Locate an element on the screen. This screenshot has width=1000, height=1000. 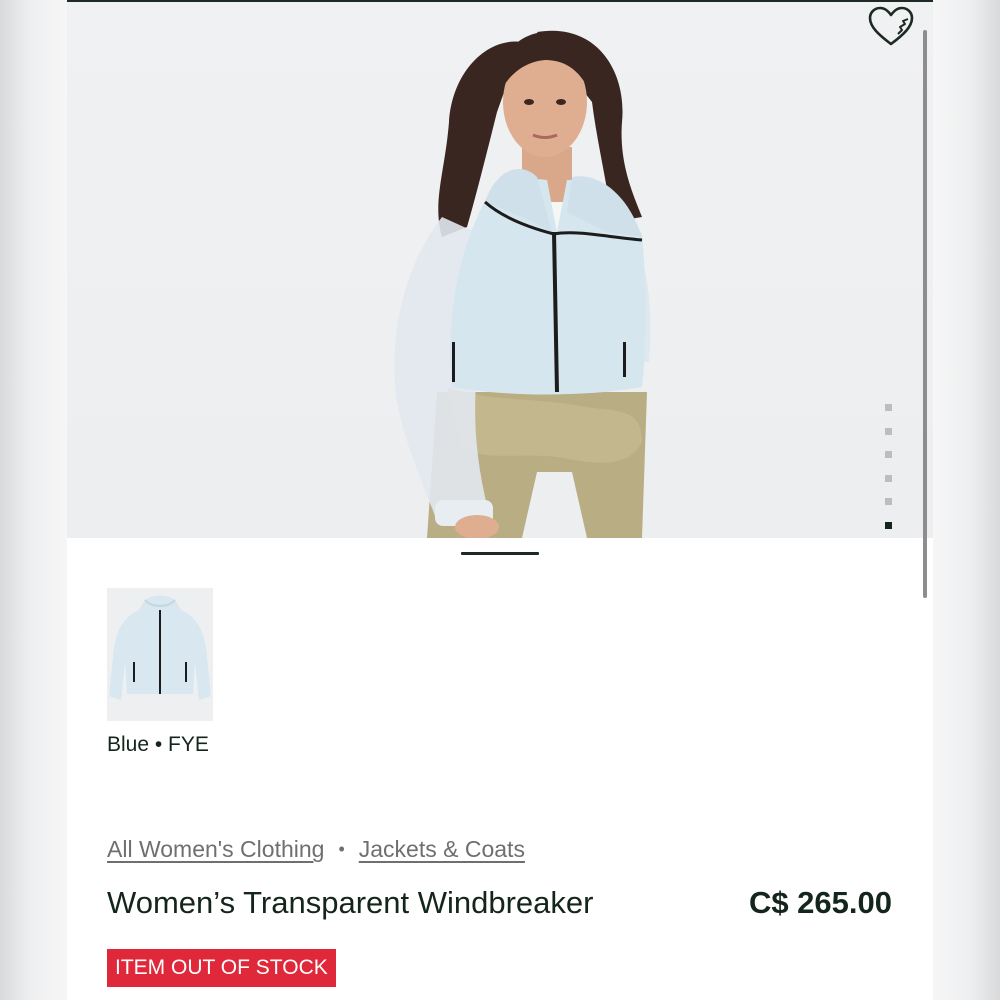
scrollbar-thumb is located at coordinates (925, 314).